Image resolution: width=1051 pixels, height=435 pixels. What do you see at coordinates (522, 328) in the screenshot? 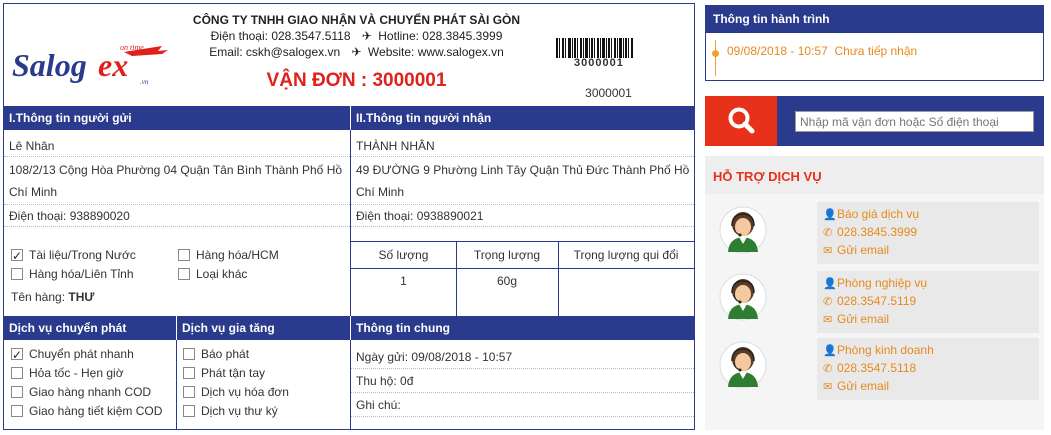
I see `general-info-header: Thông tin chung` at bounding box center [522, 328].